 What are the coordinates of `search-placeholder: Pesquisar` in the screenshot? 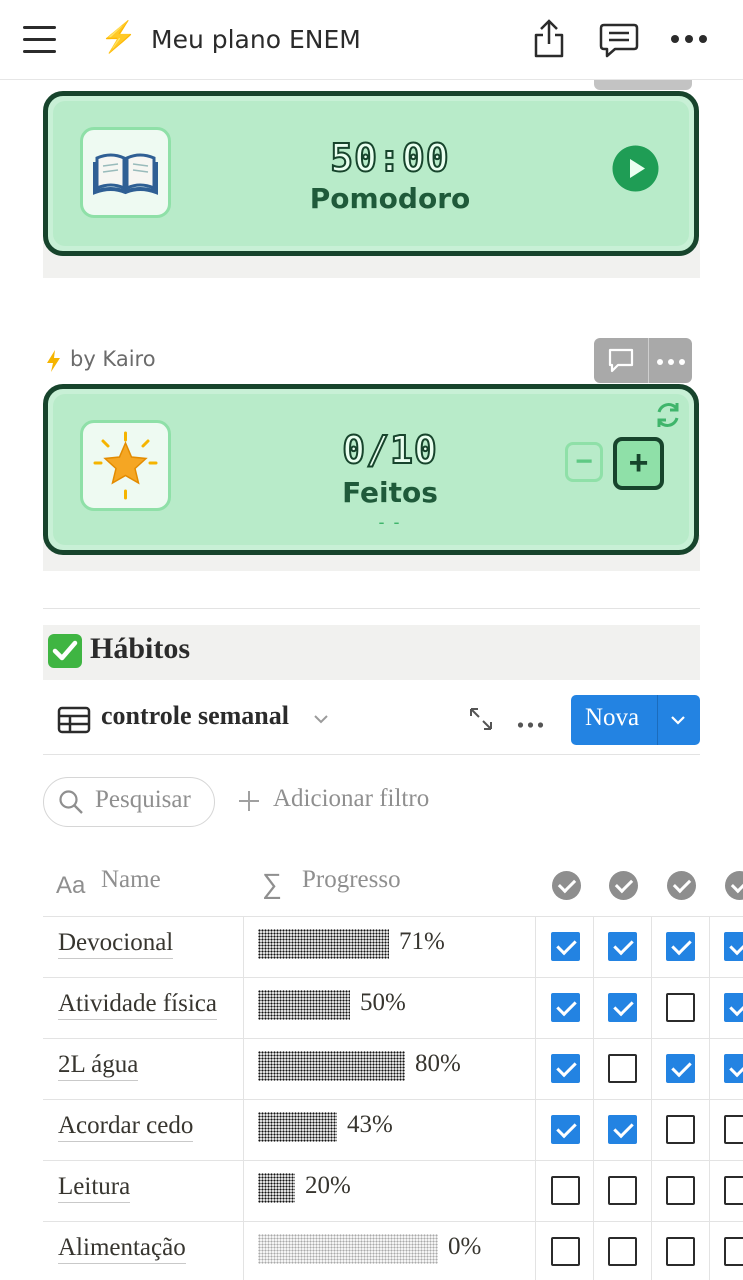 It's located at (143, 799).